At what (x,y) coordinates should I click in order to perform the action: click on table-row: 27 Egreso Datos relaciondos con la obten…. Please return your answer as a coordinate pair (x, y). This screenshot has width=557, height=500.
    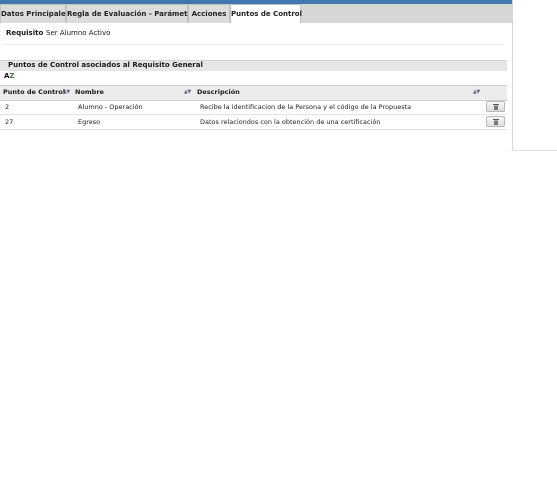
    Looking at the image, I should click on (253, 122).